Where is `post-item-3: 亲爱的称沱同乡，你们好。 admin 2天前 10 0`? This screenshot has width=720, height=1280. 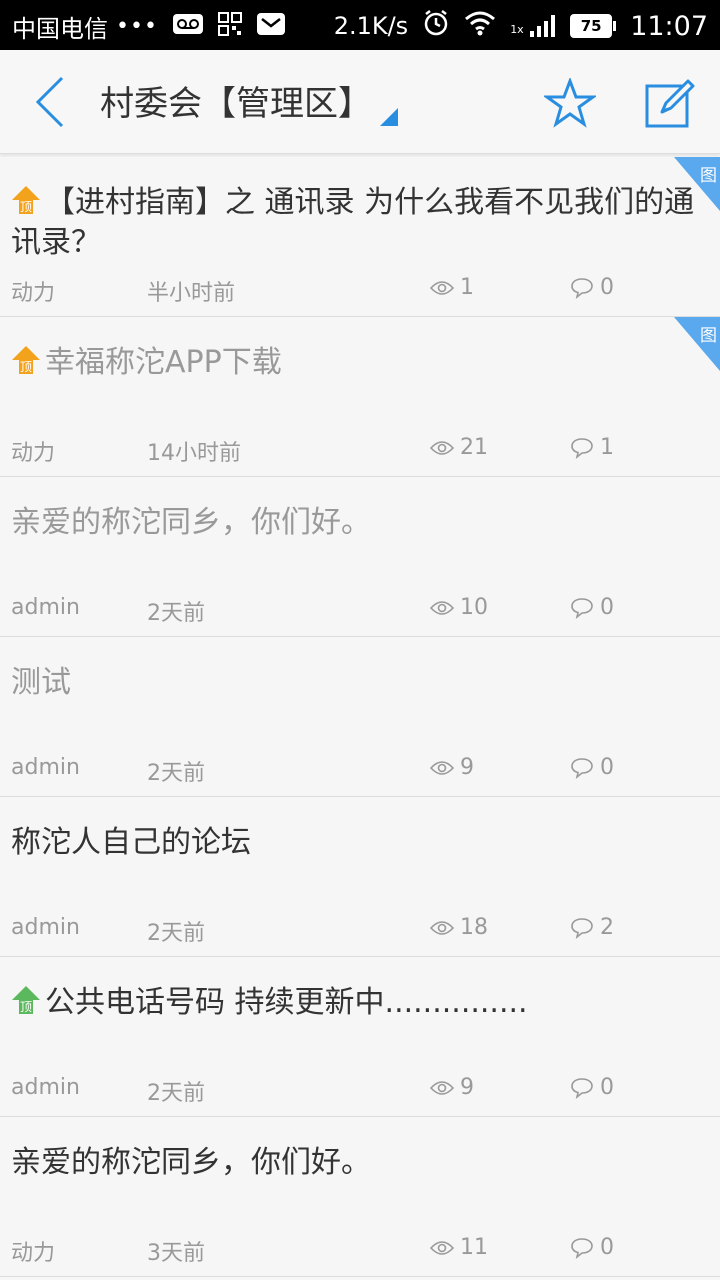 post-item-3: 亲爱的称沱同乡，你们好。 admin 2天前 10 0 is located at coordinates (360, 557).